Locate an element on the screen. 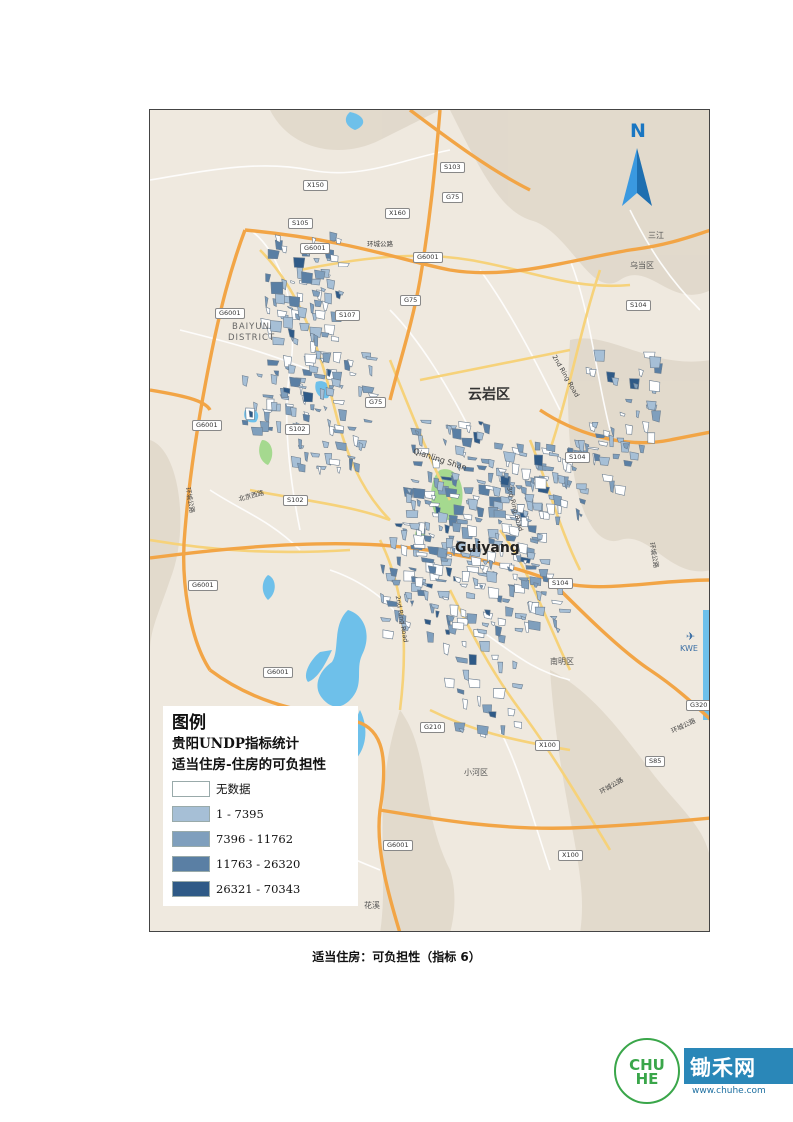 This screenshot has height=1122, width=793. legend-item: 1 - 7395 is located at coordinates (261, 813).